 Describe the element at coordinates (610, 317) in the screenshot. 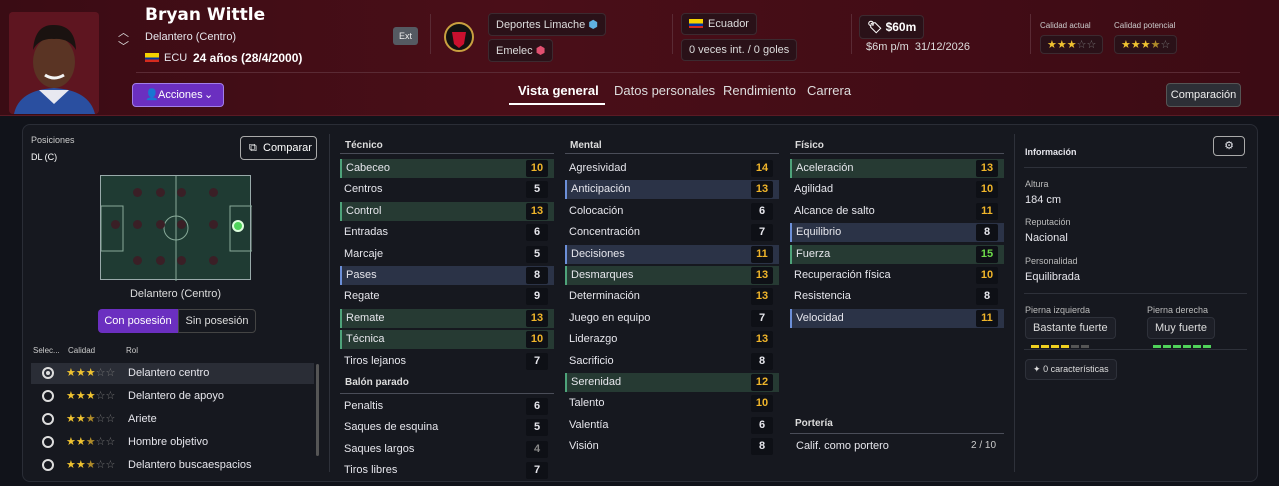

I see `attribute-name: Juego en equipo` at that location.